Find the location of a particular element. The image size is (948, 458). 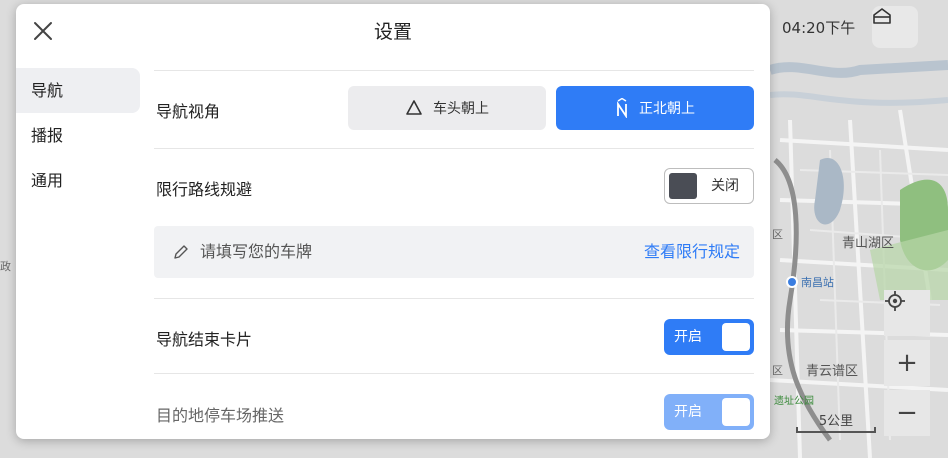

parking-push-label: 目的地停车场推送 is located at coordinates (220, 415).